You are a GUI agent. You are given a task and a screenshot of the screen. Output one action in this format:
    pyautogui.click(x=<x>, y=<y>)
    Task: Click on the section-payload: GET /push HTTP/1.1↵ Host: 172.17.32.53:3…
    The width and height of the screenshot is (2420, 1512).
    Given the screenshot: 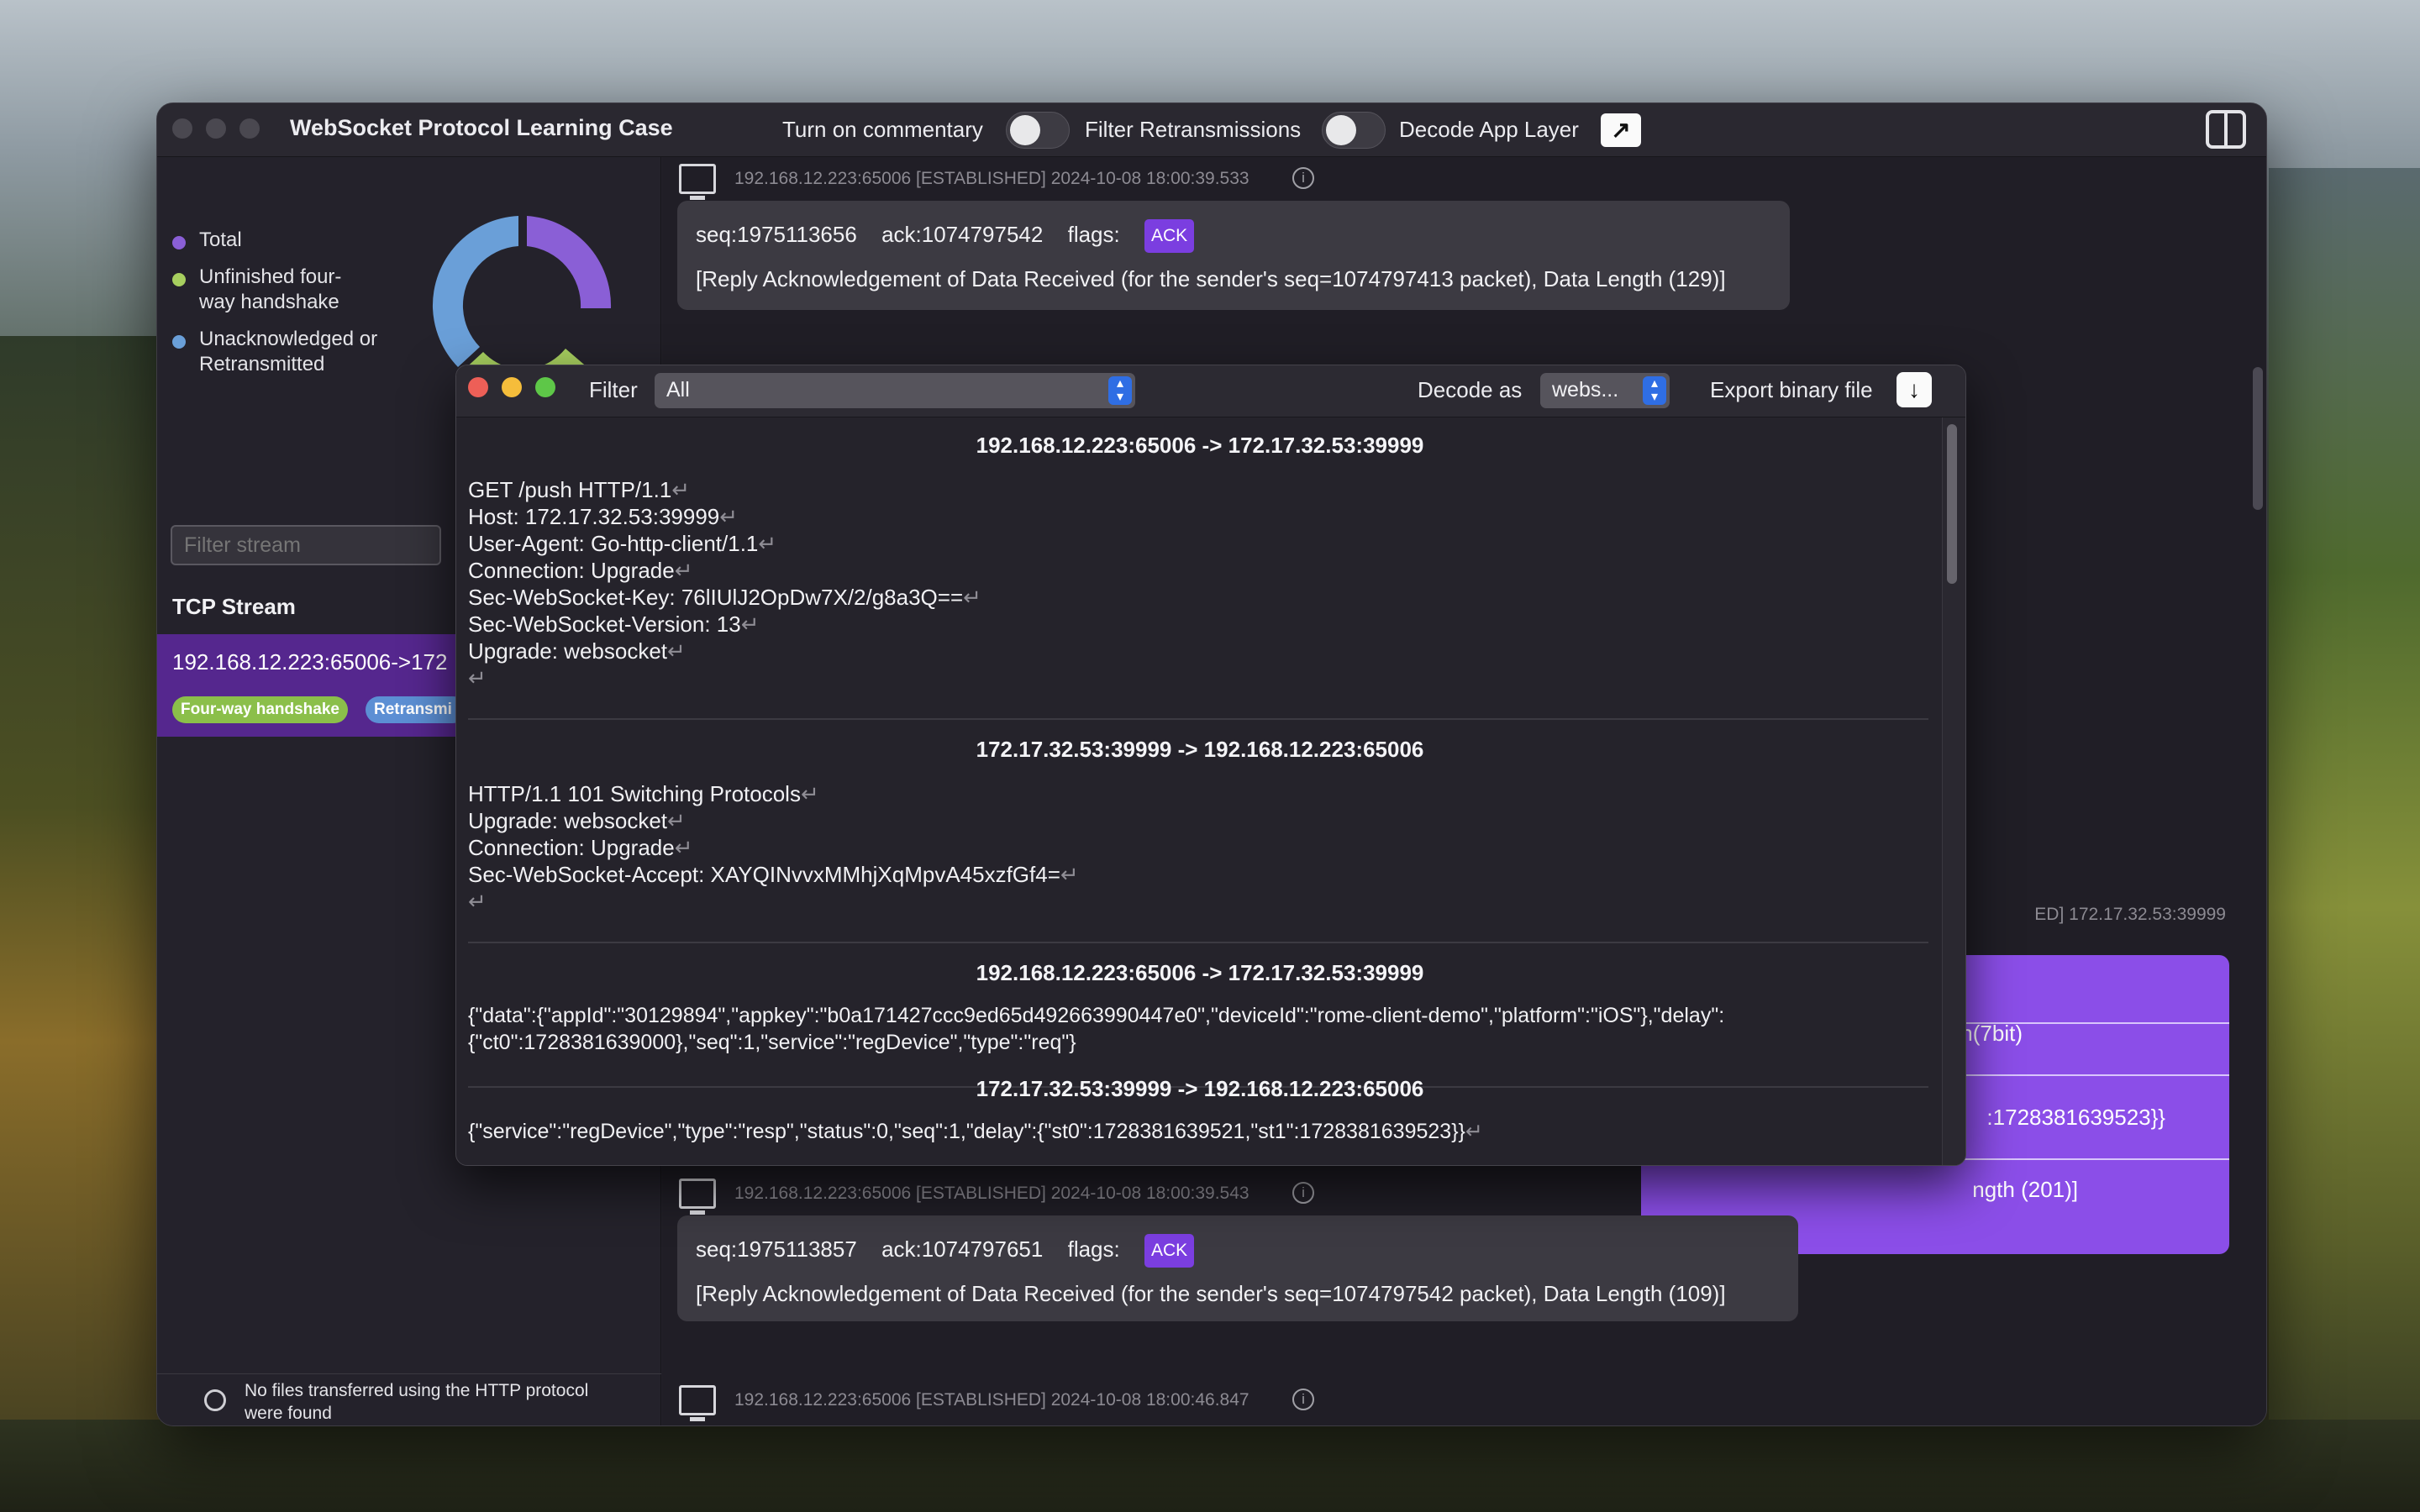 What is the action you would take?
    pyautogui.click(x=724, y=583)
    